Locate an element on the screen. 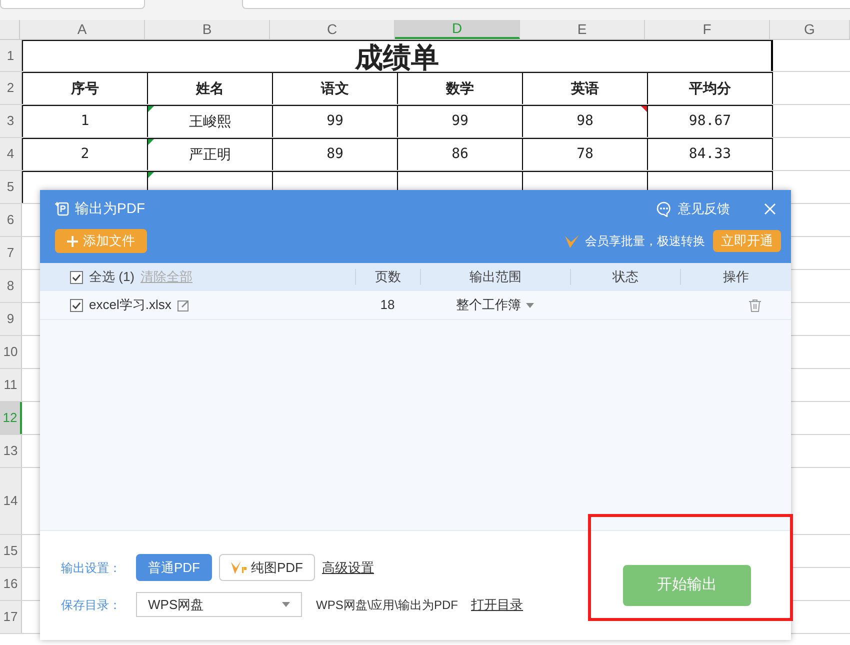 Image resolution: width=850 pixels, height=645 pixels. sheet-title: 成绩单 is located at coordinates (397, 55).